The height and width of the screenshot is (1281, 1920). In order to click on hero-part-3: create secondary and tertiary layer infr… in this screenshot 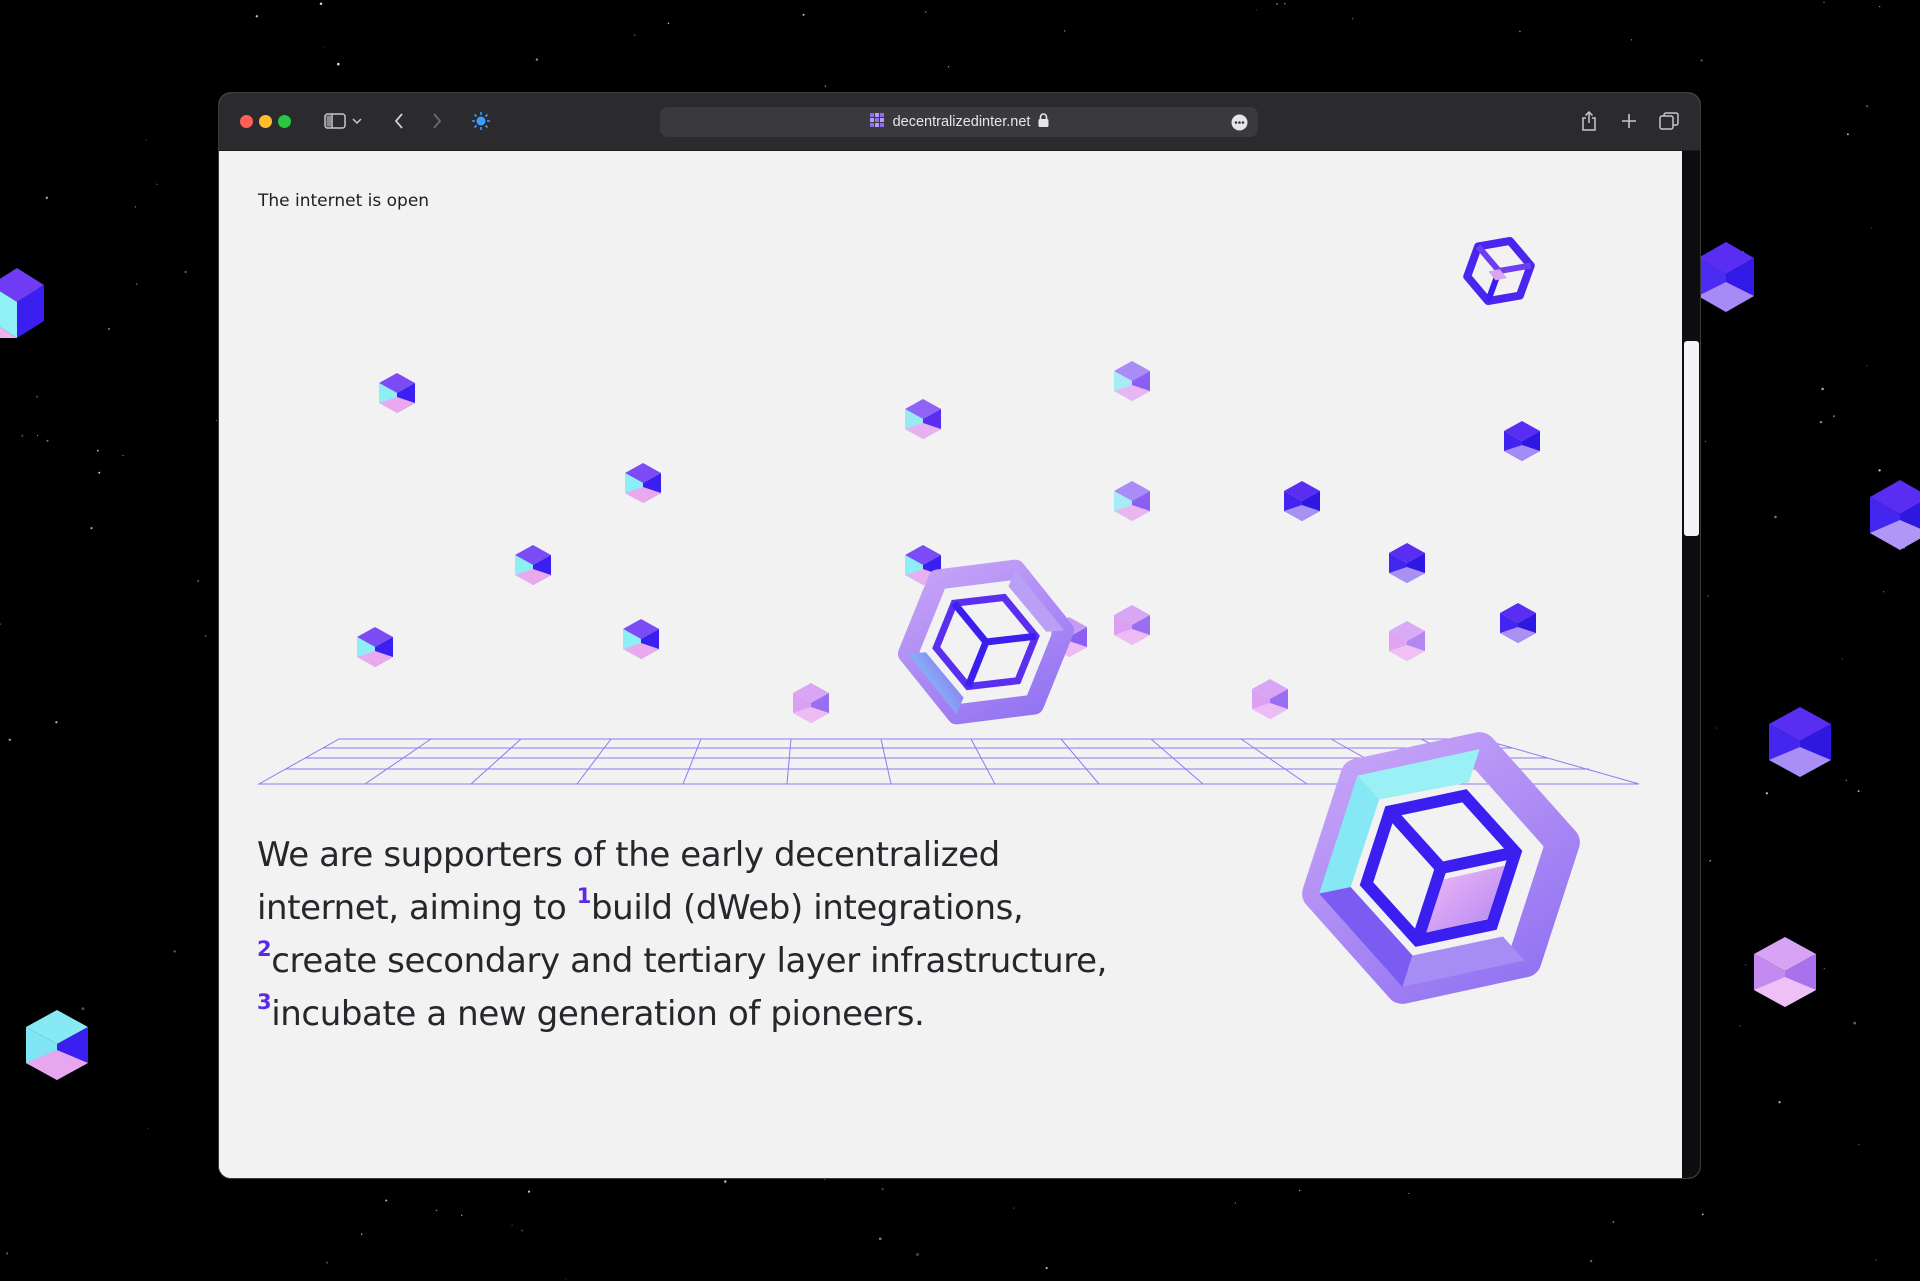, I will do `click(689, 961)`.